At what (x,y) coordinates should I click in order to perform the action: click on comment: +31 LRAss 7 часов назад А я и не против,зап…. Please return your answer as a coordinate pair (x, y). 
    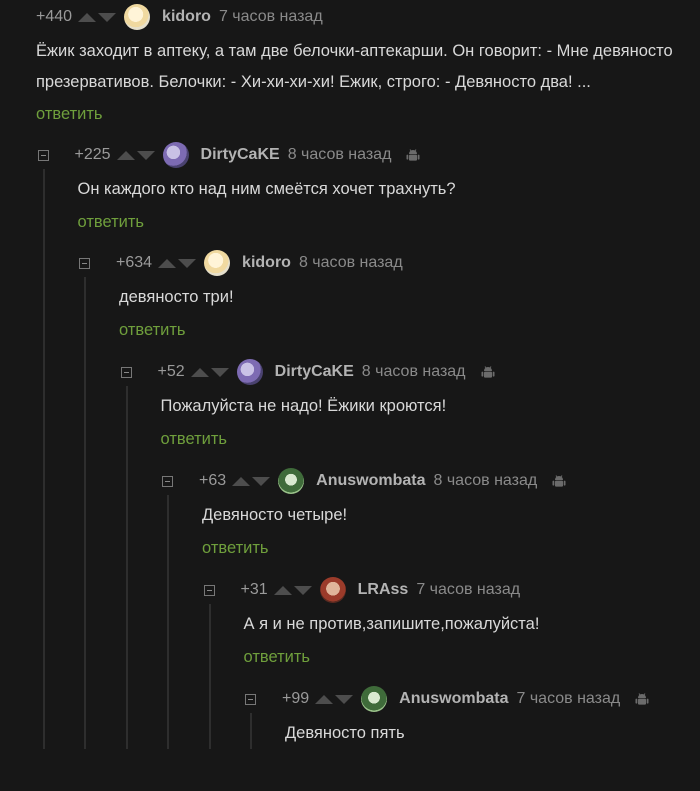
    Looking at the image, I should click on (350, 629).